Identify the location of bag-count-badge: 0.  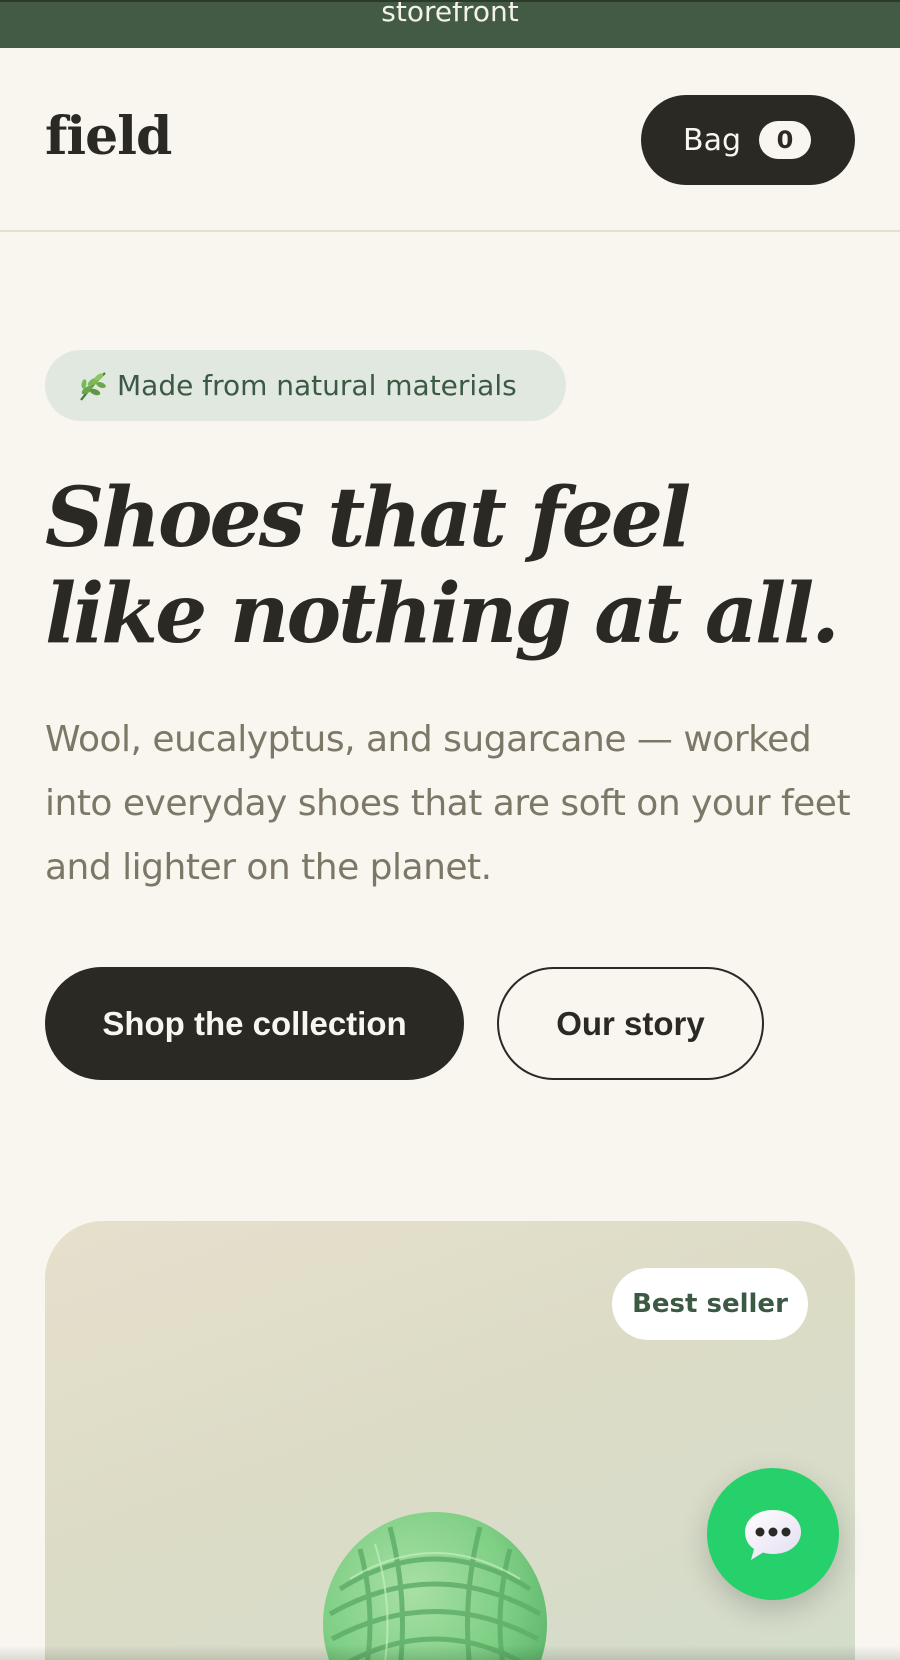
(785, 140).